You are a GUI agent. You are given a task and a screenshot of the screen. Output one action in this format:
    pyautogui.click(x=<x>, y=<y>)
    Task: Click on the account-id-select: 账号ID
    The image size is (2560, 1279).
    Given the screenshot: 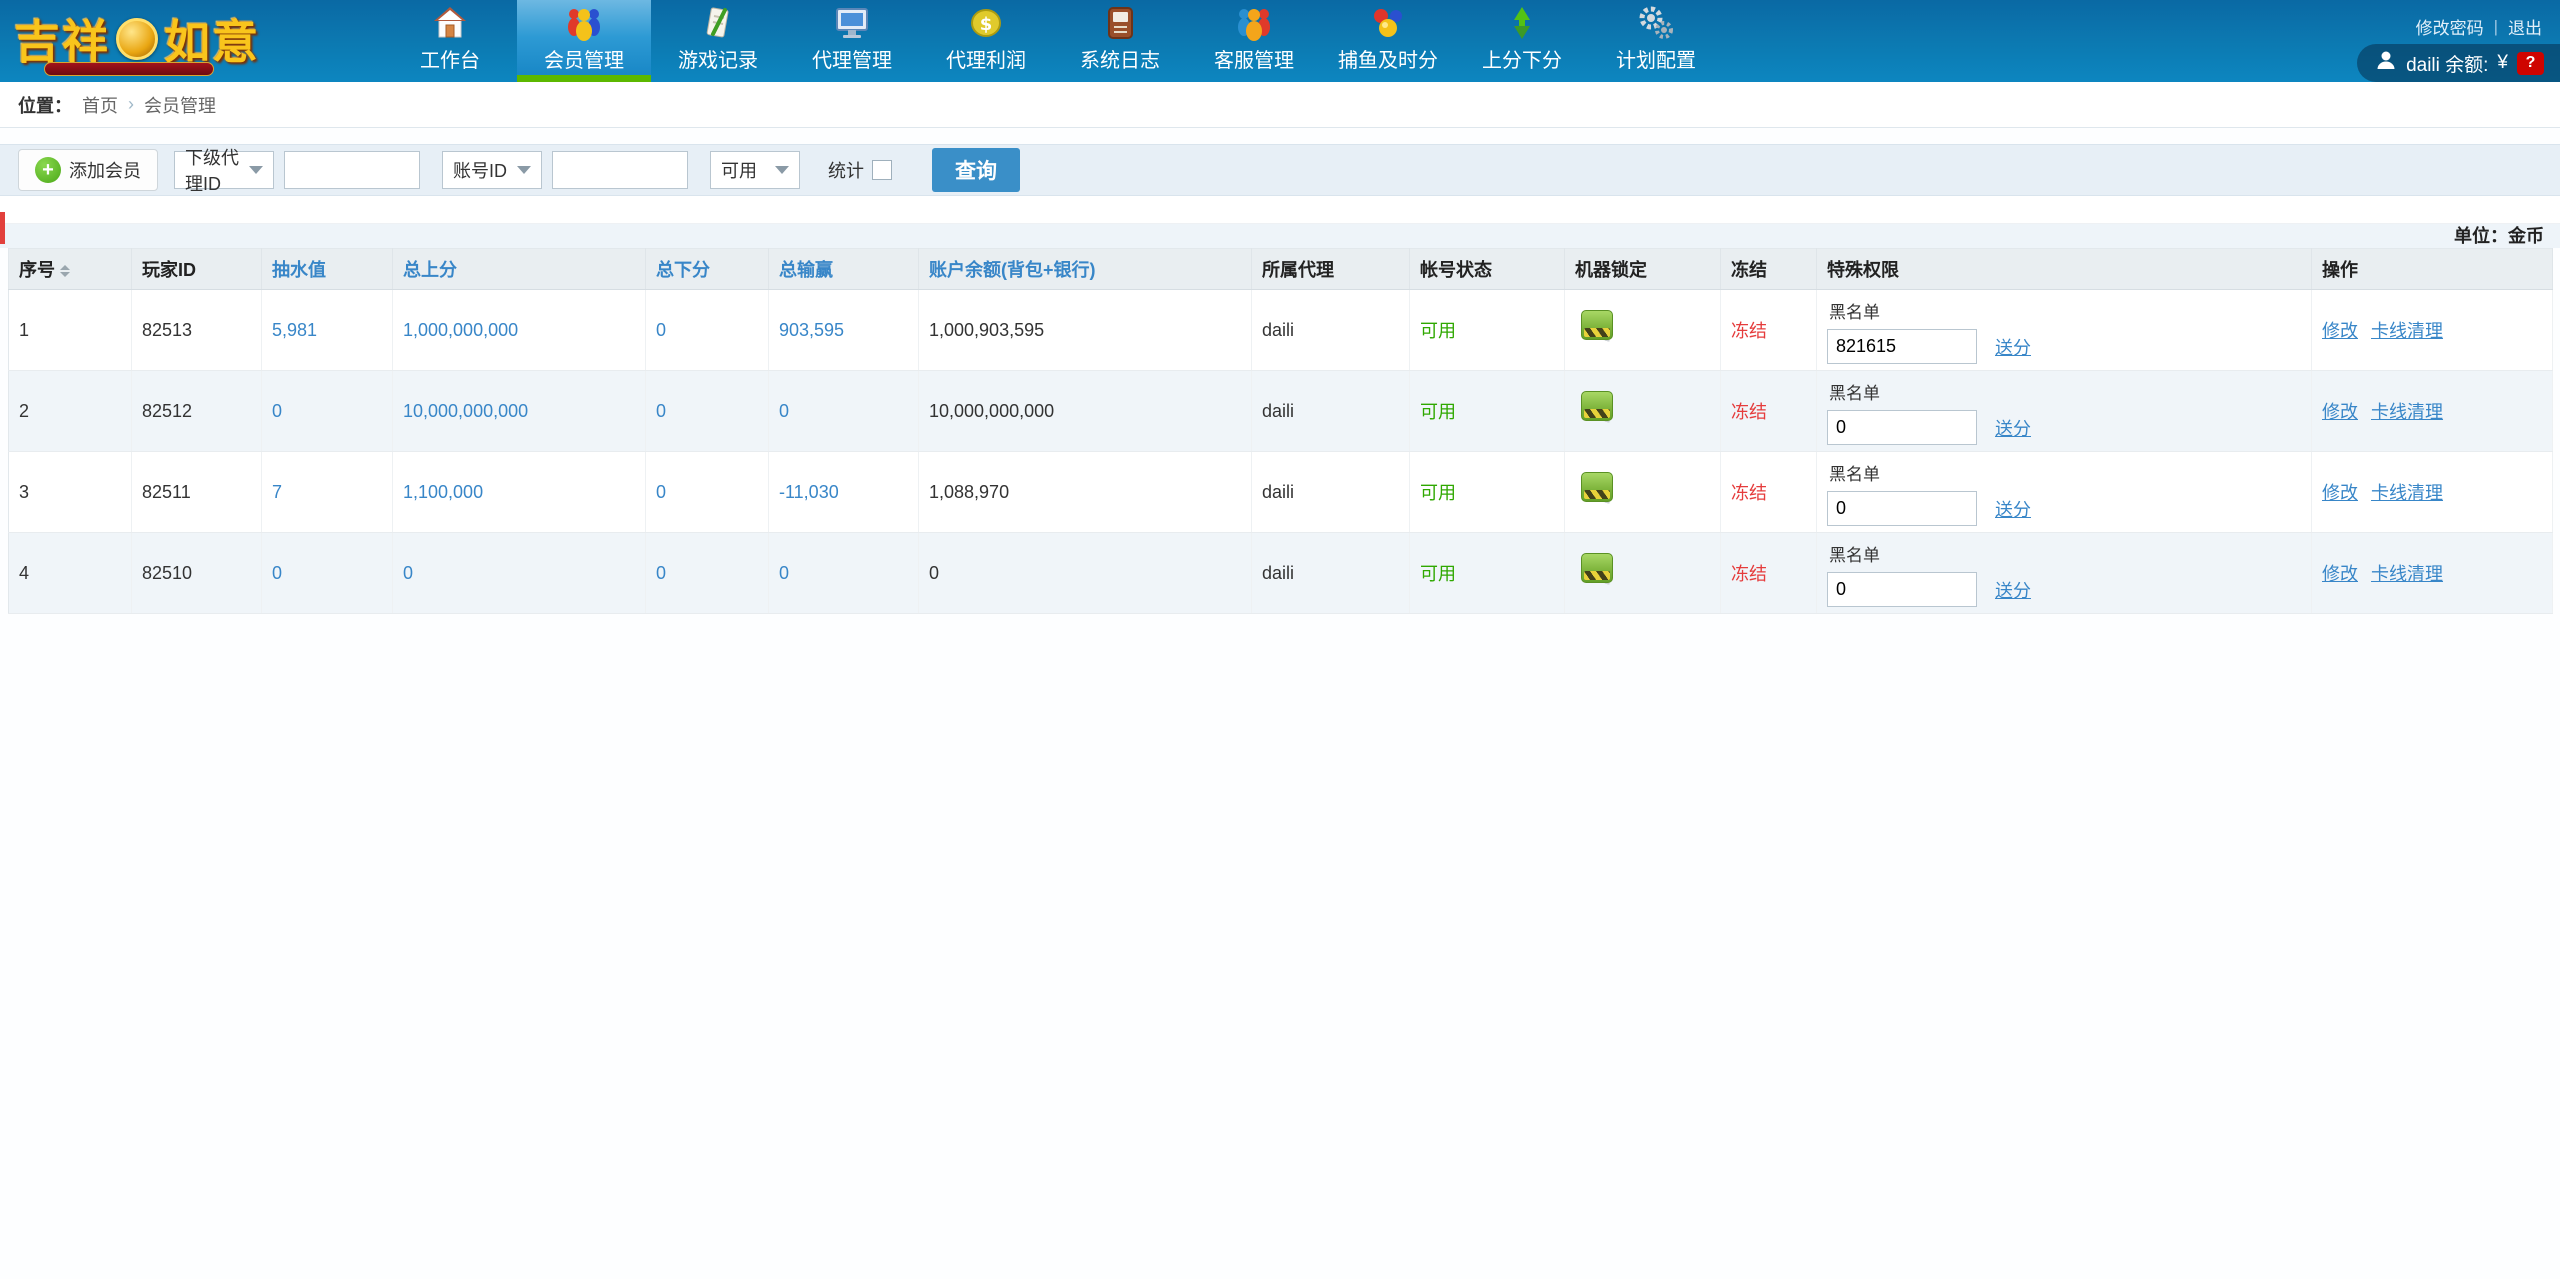 What is the action you would take?
    pyautogui.click(x=492, y=170)
    